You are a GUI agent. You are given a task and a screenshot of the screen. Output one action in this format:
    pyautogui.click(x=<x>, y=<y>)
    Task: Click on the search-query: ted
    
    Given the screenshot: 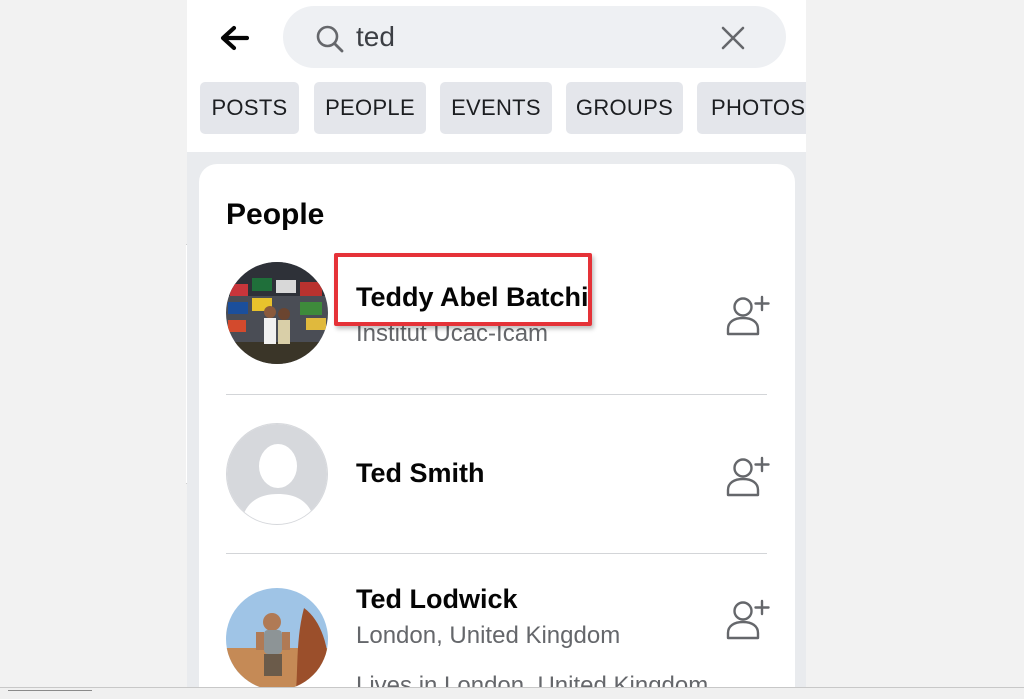 What is the action you would take?
    pyautogui.click(x=375, y=36)
    